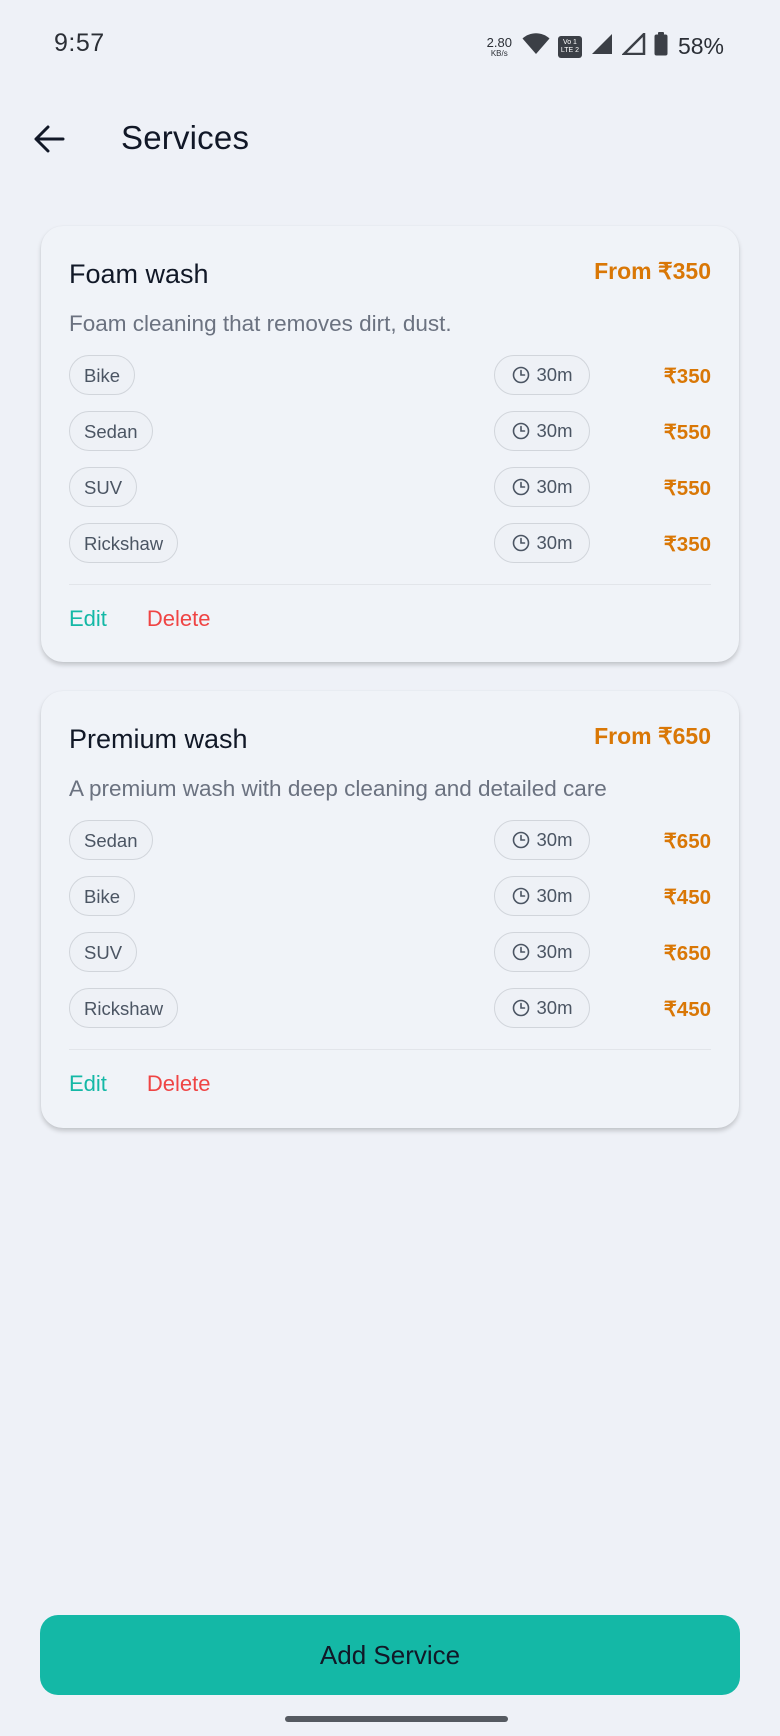 Image resolution: width=780 pixels, height=1736 pixels. What do you see at coordinates (139, 274) in the screenshot?
I see `service-name: Foam wash` at bounding box center [139, 274].